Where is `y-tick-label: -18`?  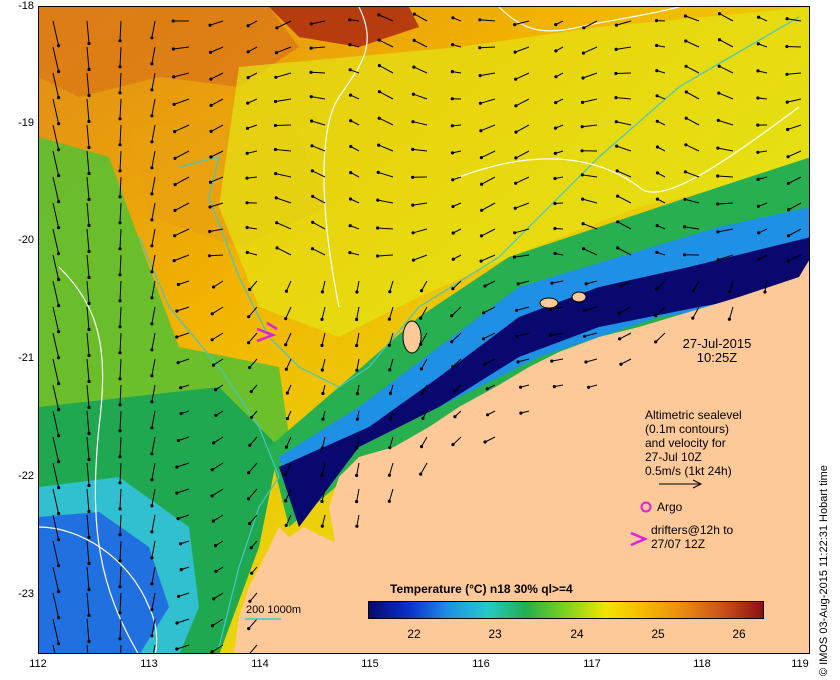
y-tick-label: -18 is located at coordinates (26, 6).